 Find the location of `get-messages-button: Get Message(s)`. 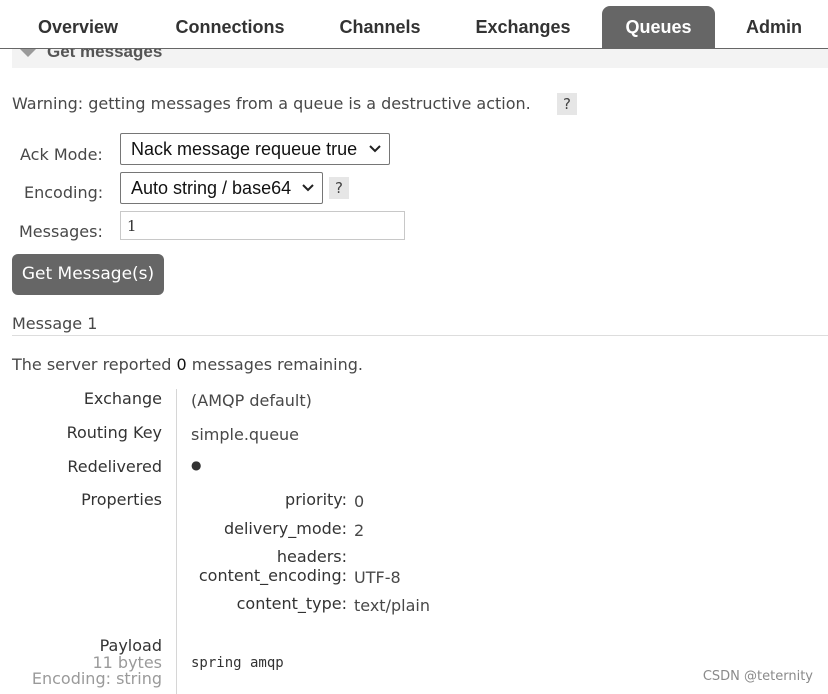

get-messages-button: Get Message(s) is located at coordinates (88, 274).